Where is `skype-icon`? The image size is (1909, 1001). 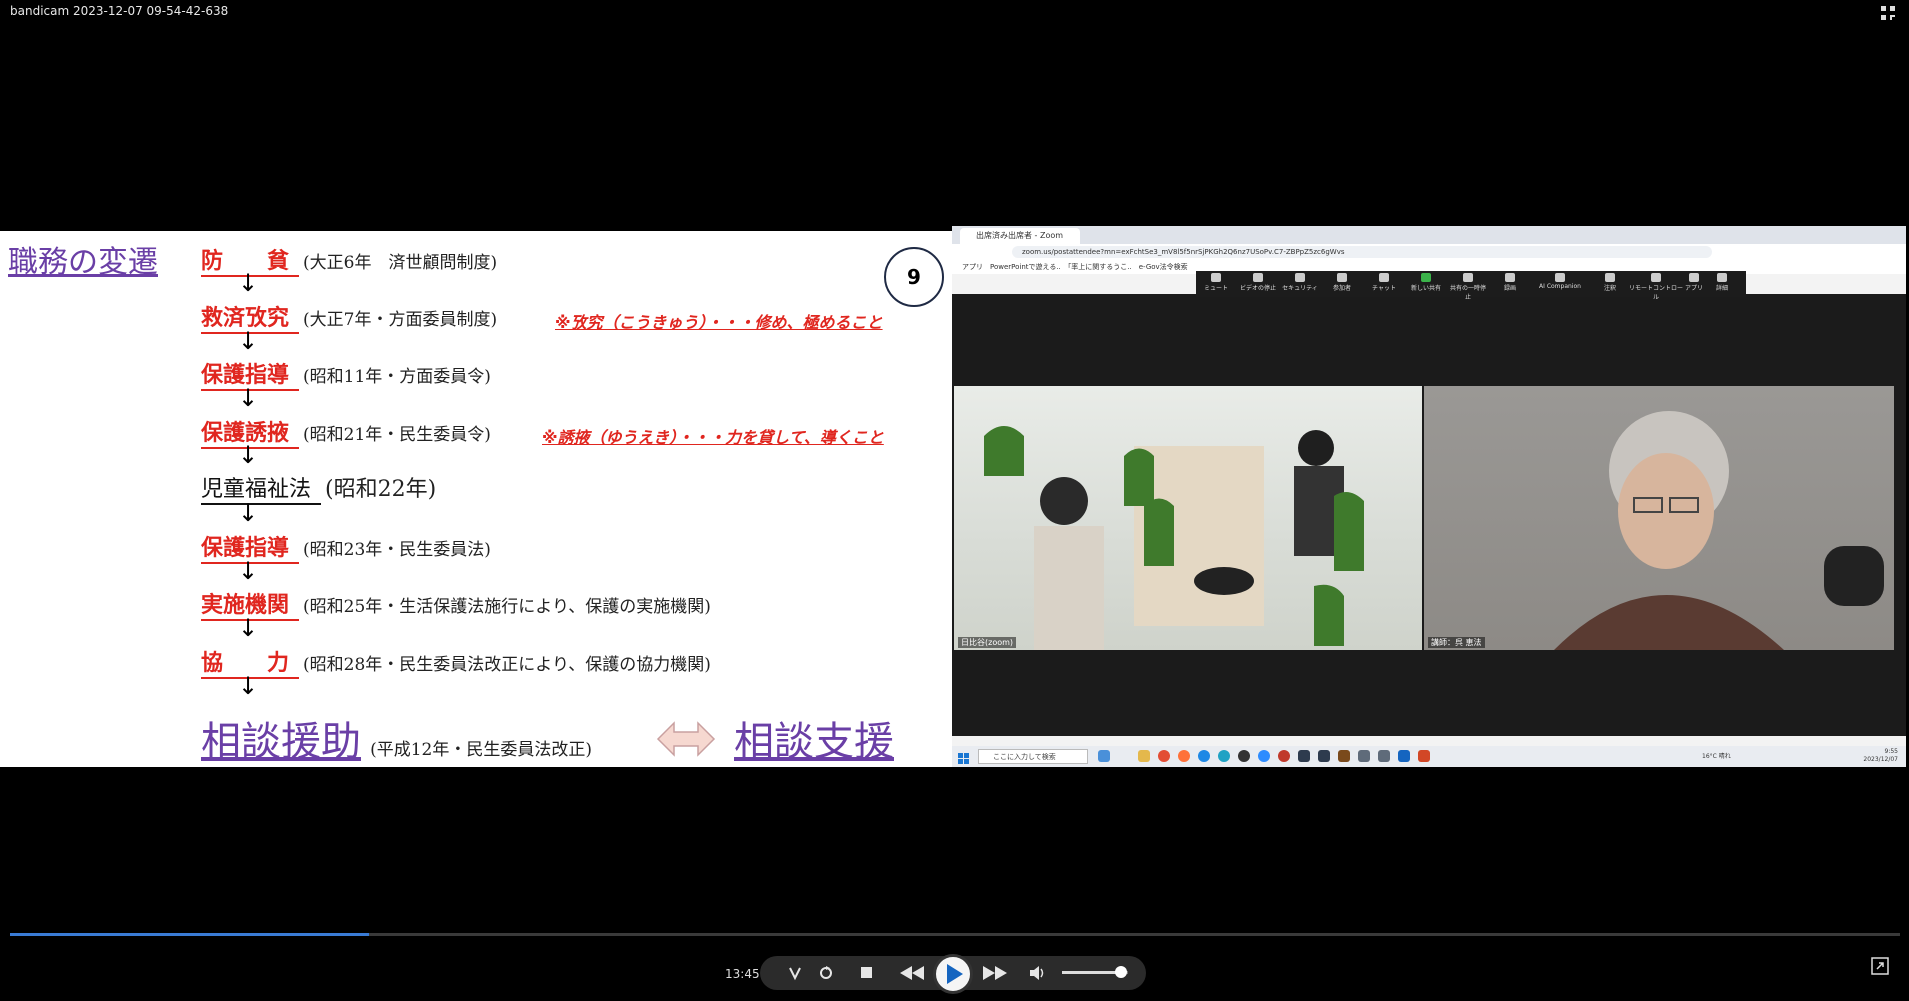 skype-icon is located at coordinates (1204, 756).